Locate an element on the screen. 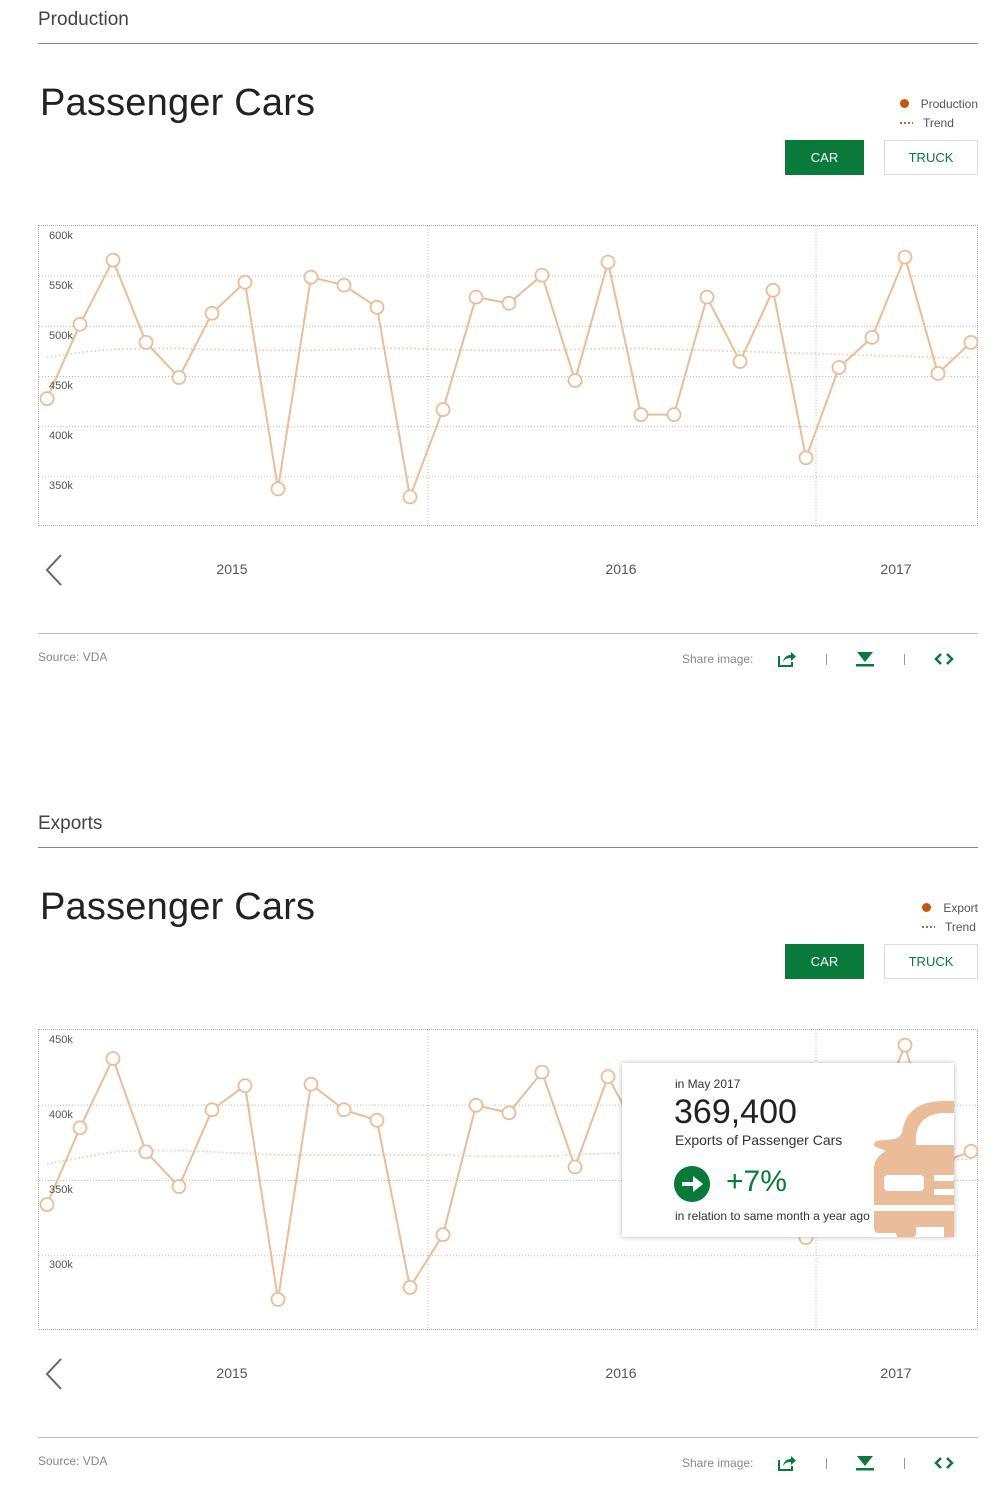  x-tick-label: 2017 is located at coordinates (896, 1373).